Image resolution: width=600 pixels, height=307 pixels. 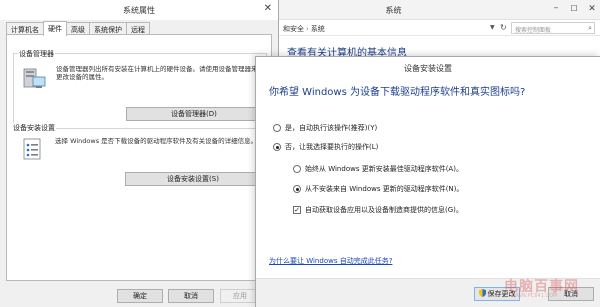 I want to click on sub-option-device-info-checkbox: ✓ 自动获取设备应用以及设备制造商提供的信息(G)。, so click(x=378, y=210).